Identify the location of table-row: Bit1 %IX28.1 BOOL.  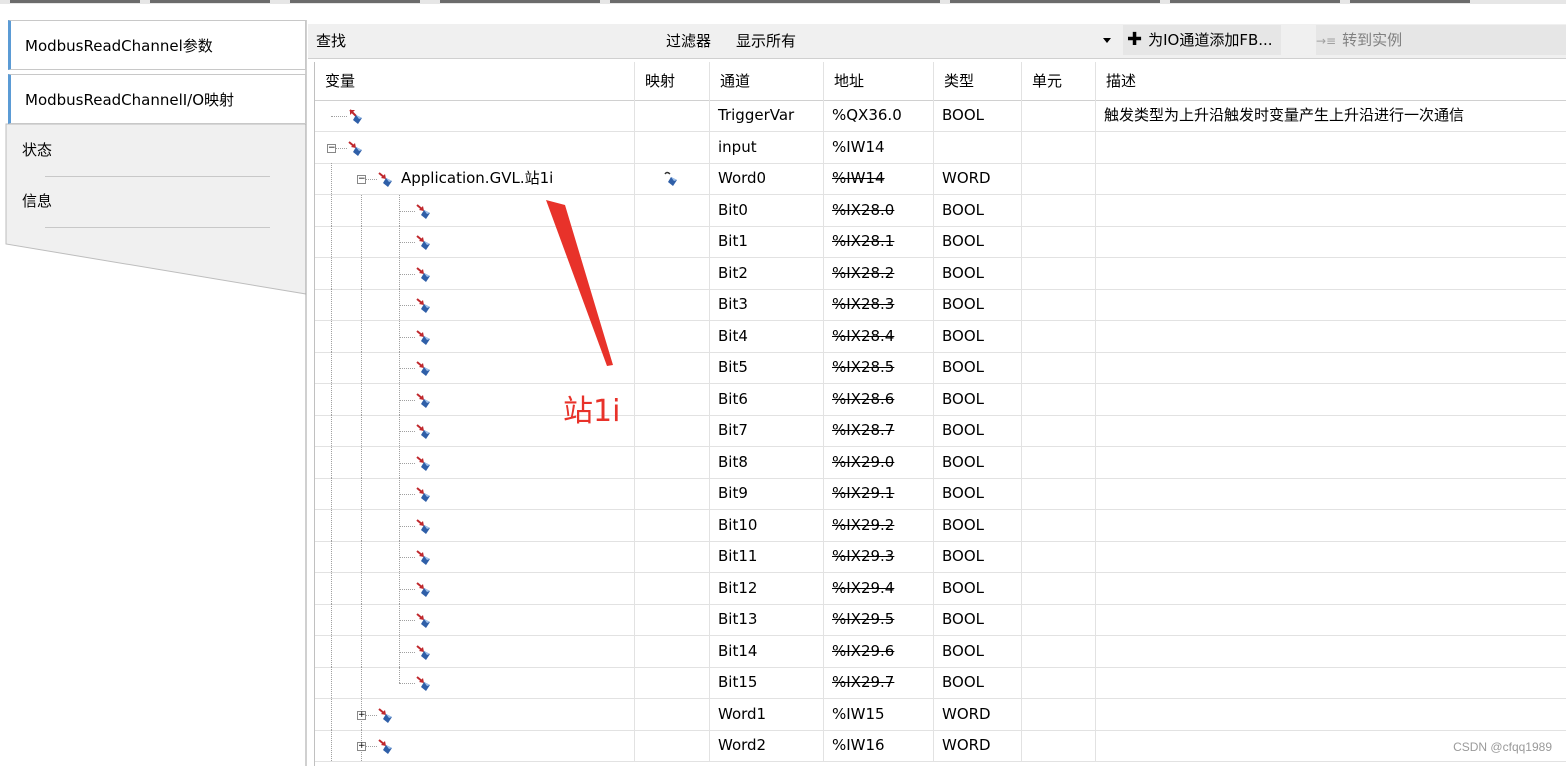
(940, 242).